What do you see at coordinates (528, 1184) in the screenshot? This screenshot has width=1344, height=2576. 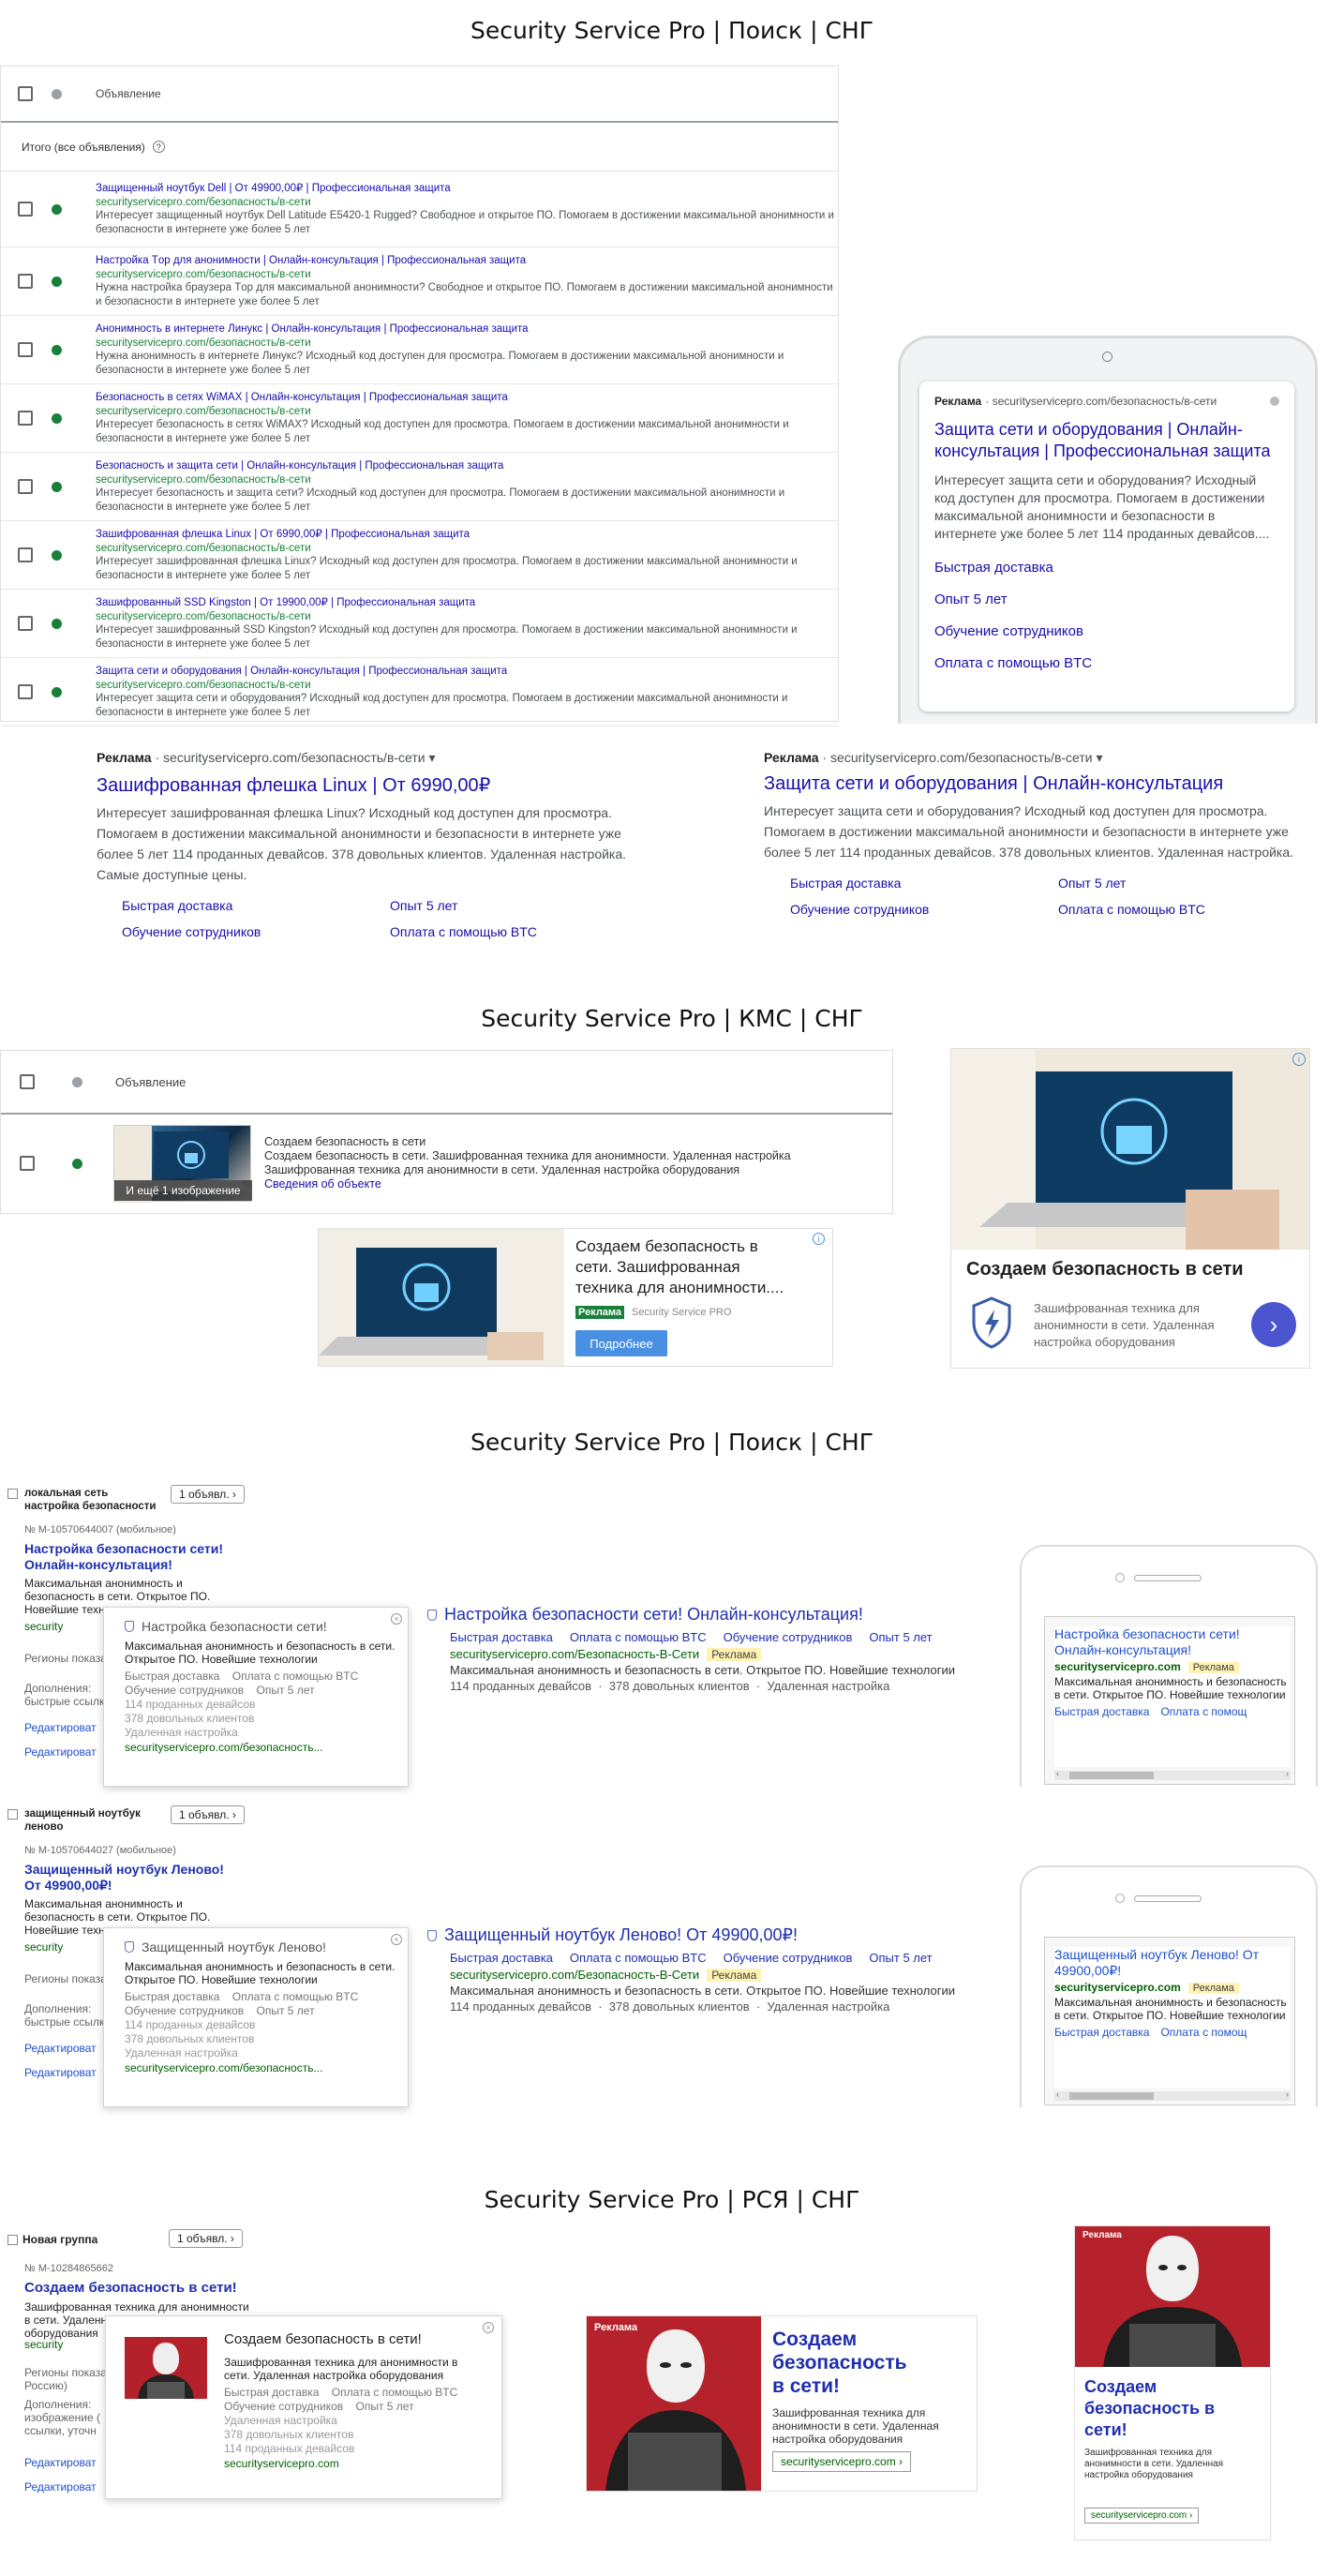 I see `details-link: Сведения об объекте` at bounding box center [528, 1184].